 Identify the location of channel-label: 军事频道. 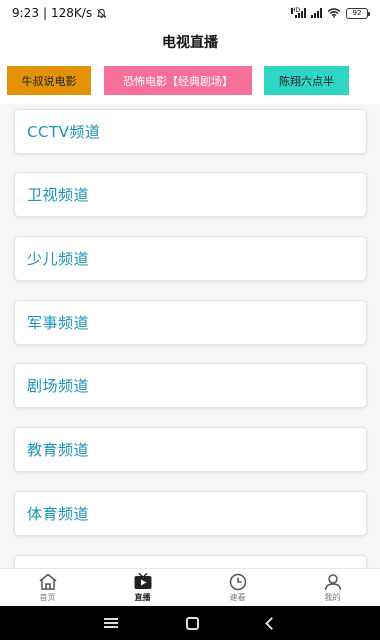
(58, 323).